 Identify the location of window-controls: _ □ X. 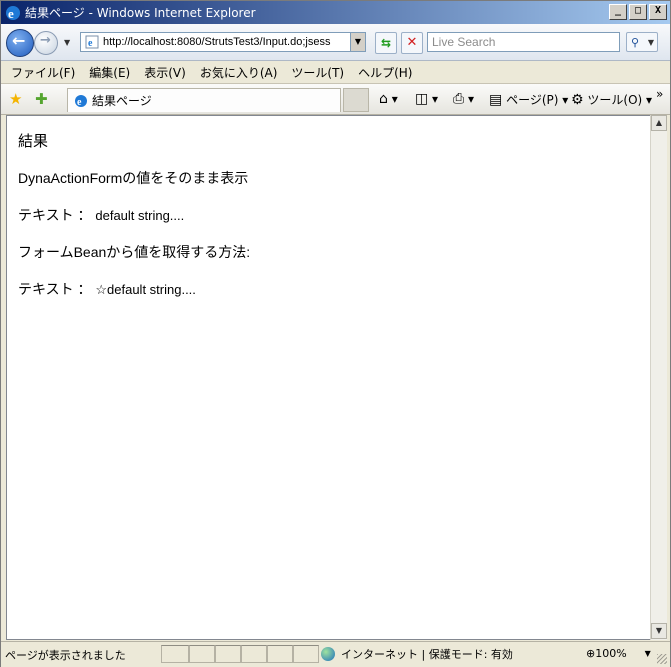
(638, 12).